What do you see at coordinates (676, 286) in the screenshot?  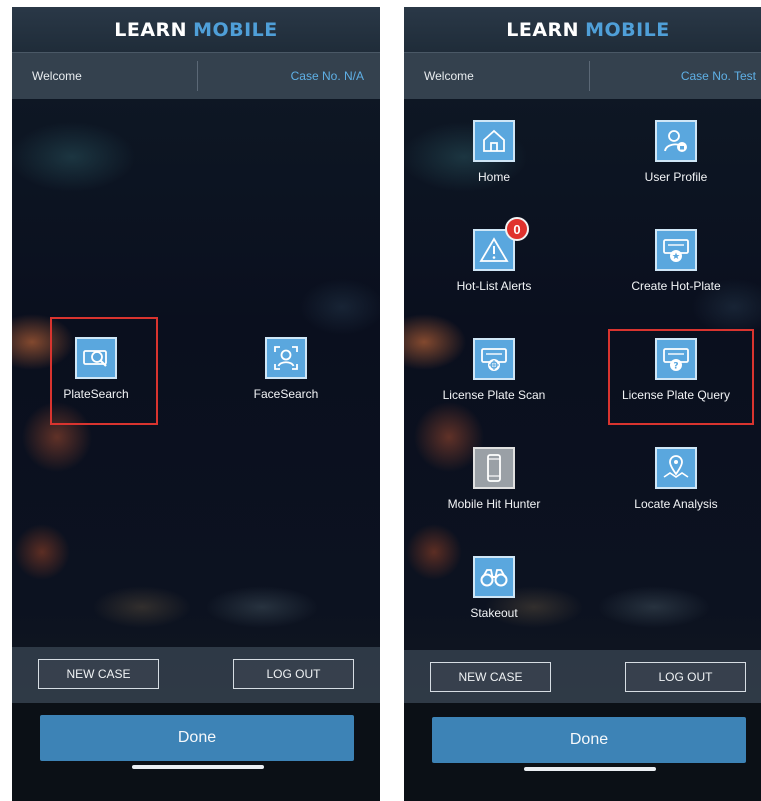 I see `tile-label: Create Hot-Plate` at bounding box center [676, 286].